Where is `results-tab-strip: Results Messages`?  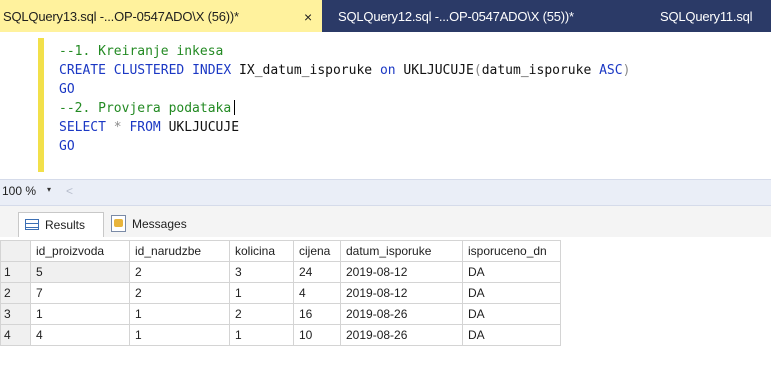 results-tab-strip: Results Messages is located at coordinates (385, 221).